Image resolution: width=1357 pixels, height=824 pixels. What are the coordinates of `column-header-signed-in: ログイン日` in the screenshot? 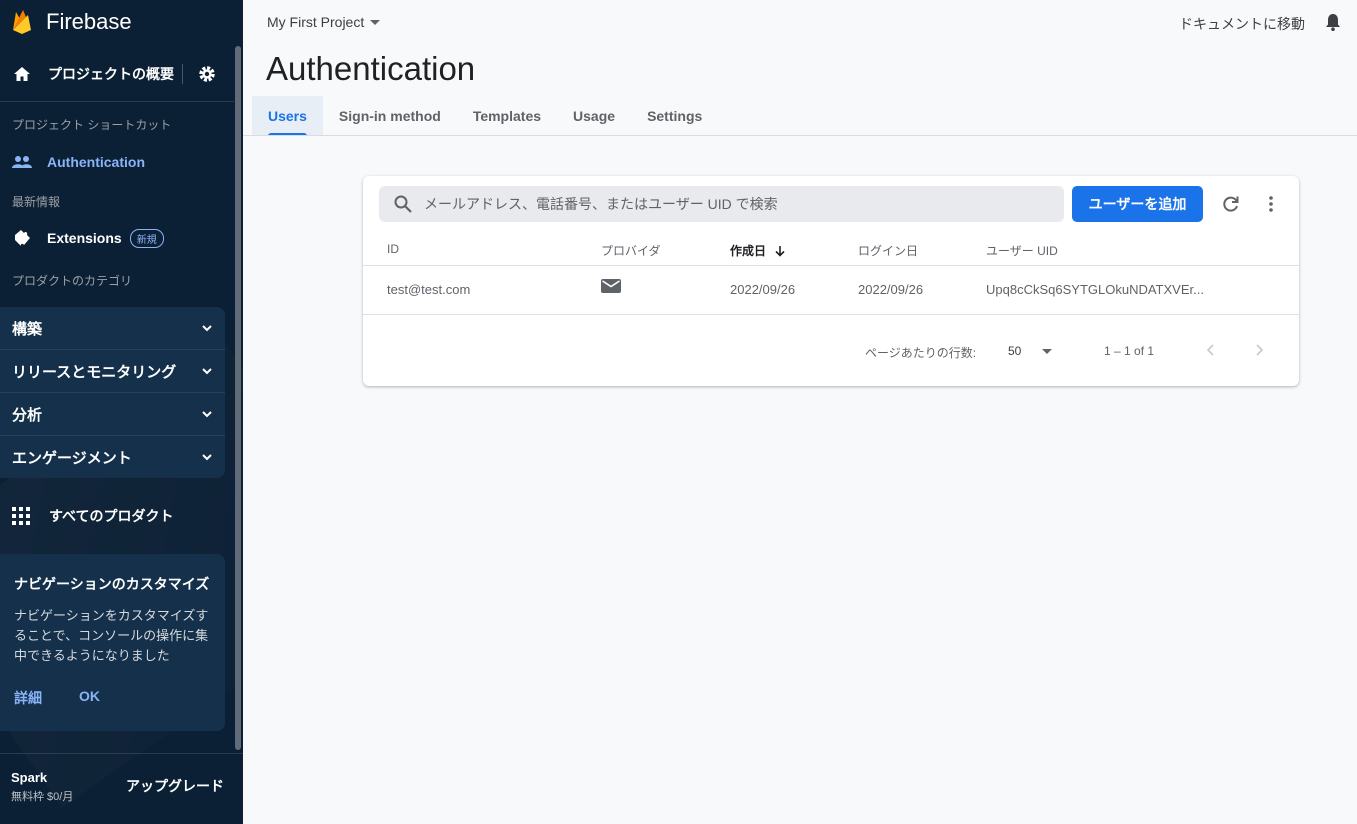 It's located at (888, 250).